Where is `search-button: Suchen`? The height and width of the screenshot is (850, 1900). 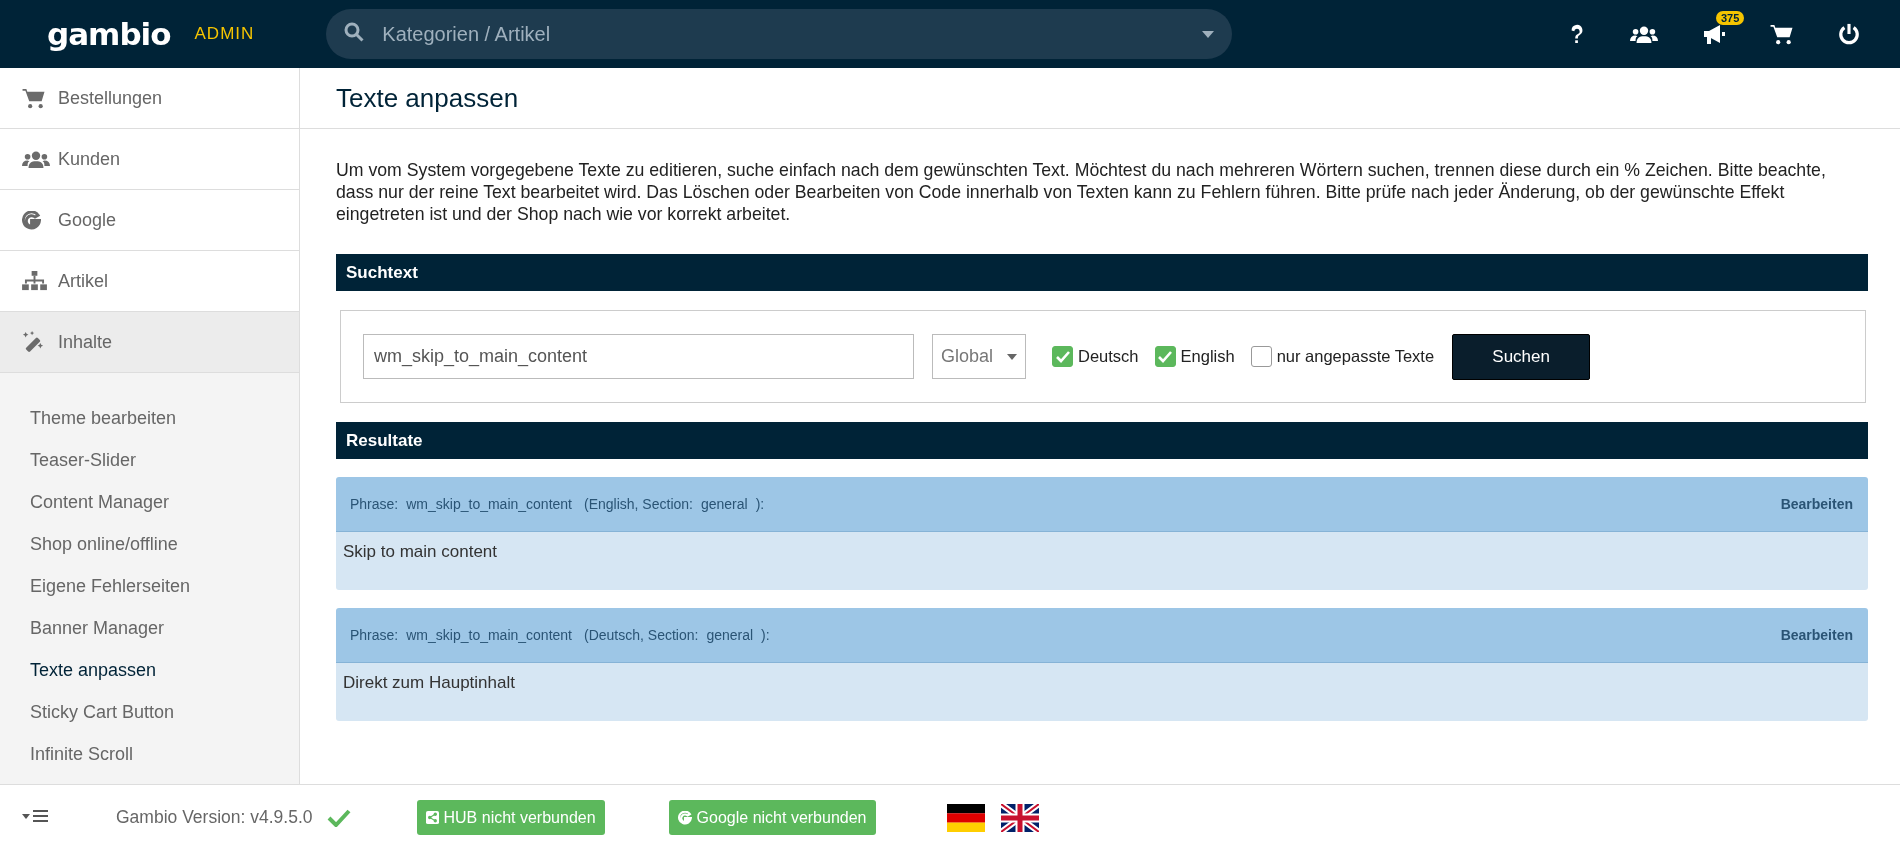 search-button: Suchen is located at coordinates (1521, 356).